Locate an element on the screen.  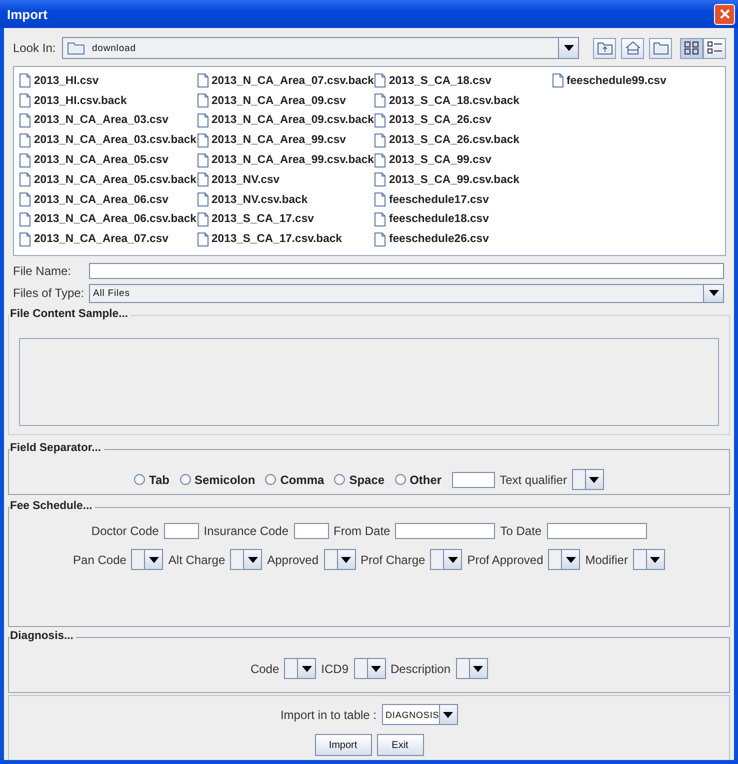
field-label: ICD9 is located at coordinates (334, 669).